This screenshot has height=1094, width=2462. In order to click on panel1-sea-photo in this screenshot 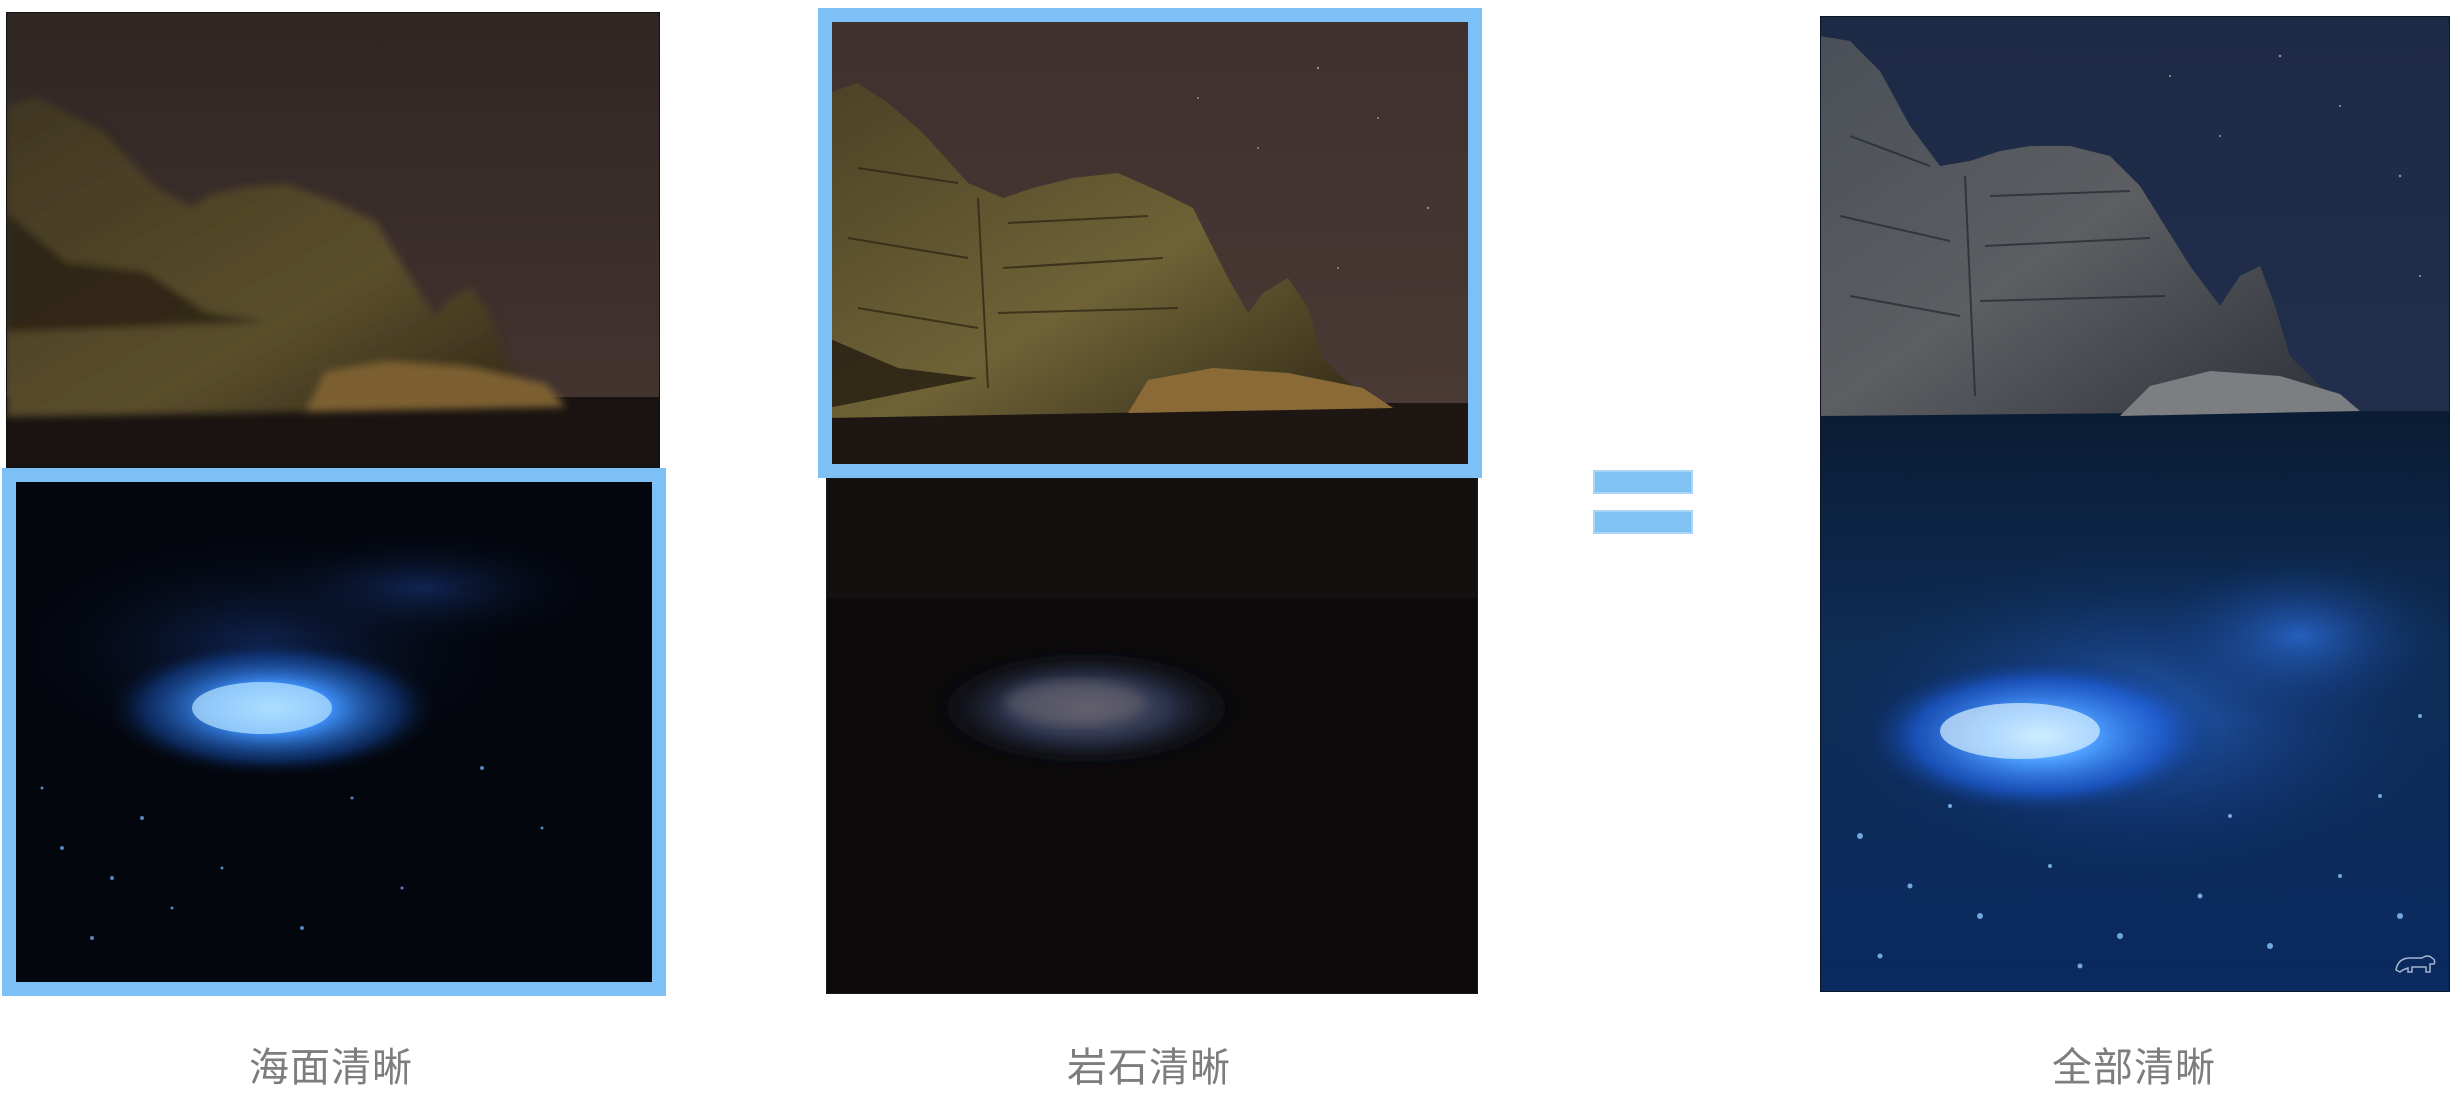, I will do `click(334, 732)`.